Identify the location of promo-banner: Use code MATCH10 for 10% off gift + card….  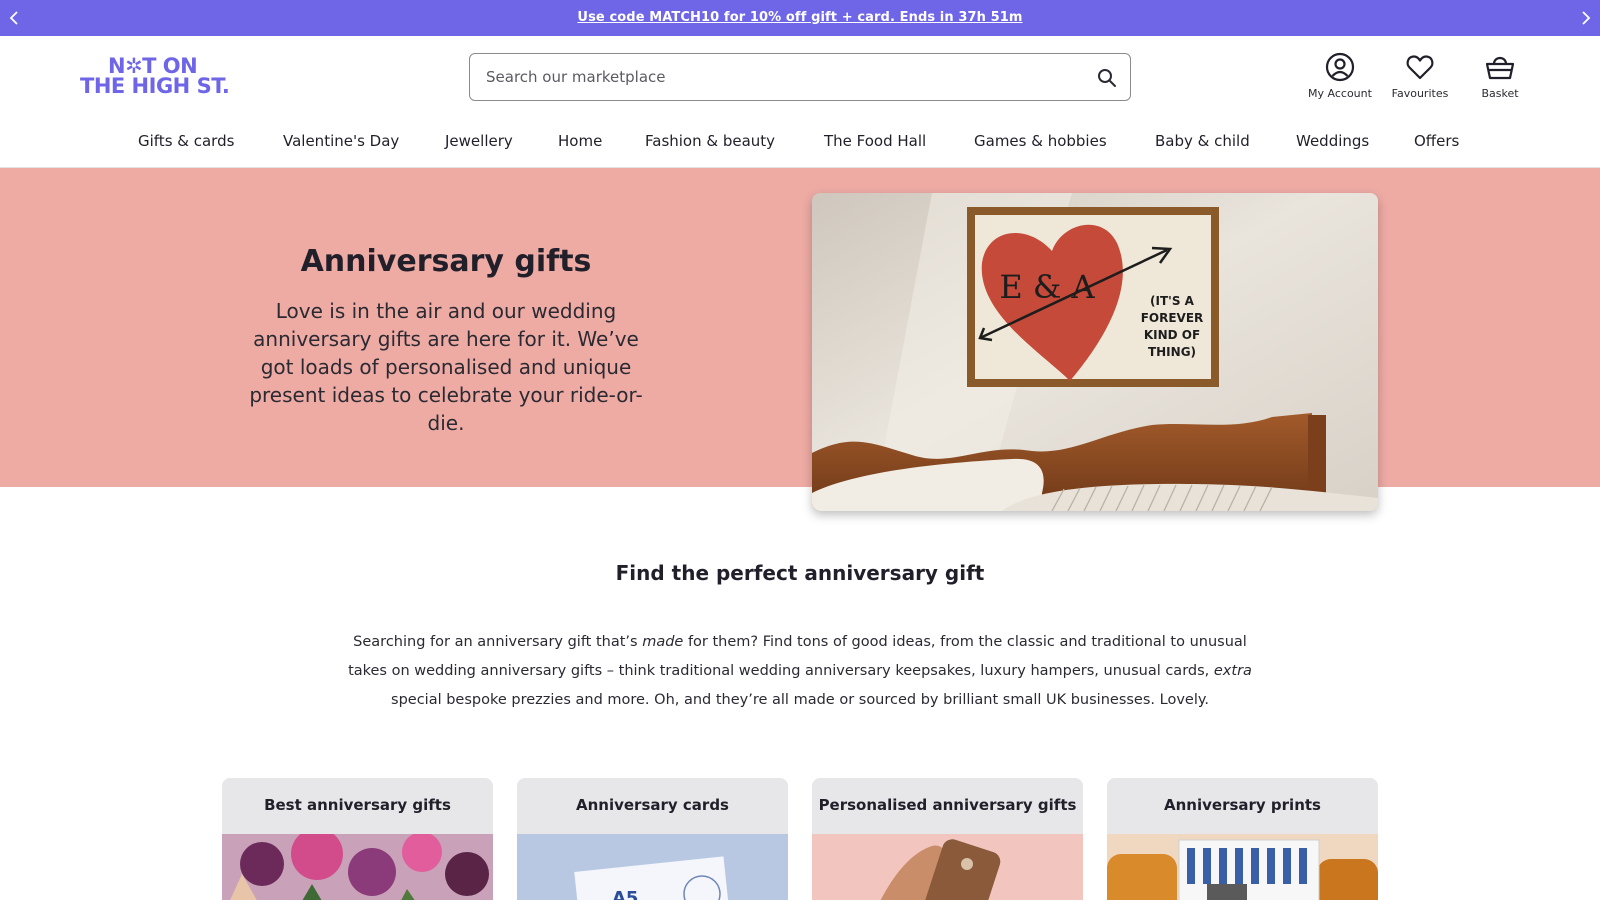
(800, 18).